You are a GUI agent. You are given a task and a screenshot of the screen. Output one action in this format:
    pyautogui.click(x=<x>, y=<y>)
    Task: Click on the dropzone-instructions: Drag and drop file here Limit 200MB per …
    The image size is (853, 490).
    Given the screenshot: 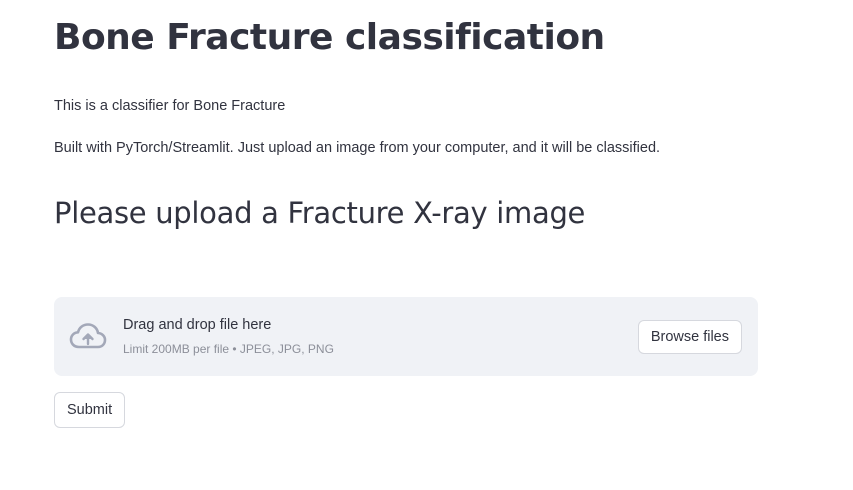 What is the action you would take?
    pyautogui.click(x=228, y=336)
    